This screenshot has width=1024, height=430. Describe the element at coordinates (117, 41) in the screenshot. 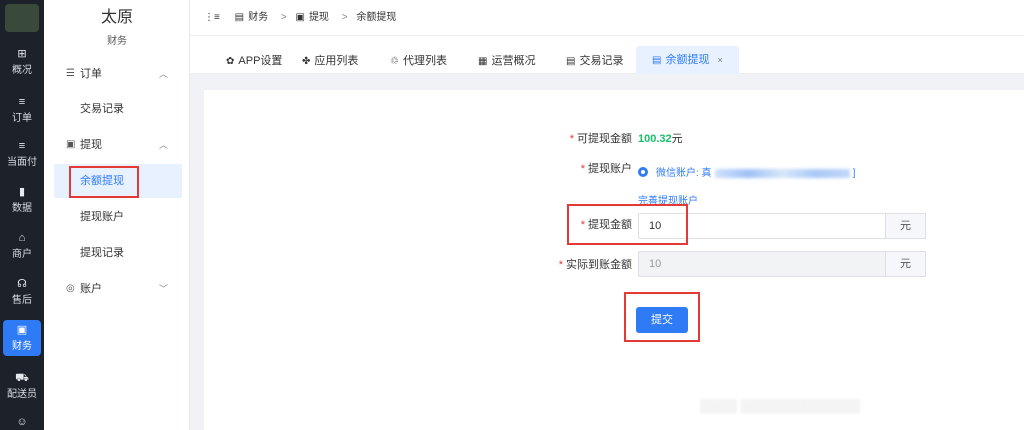

I see `brand-section: 财务` at that location.